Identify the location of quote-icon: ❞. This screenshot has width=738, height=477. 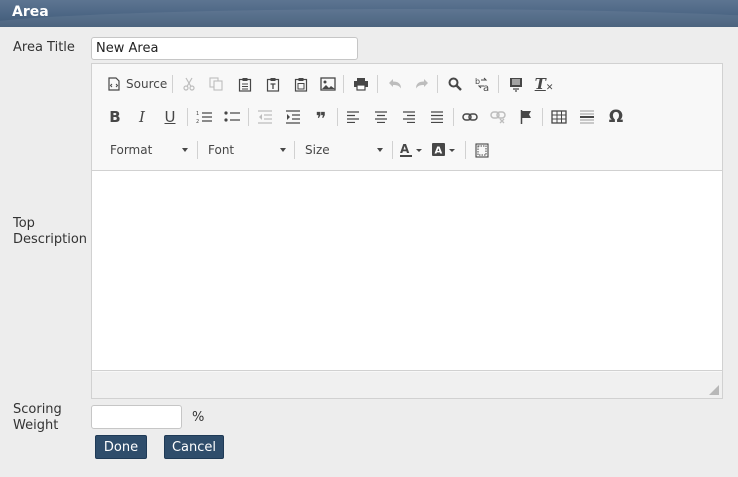
(321, 119).